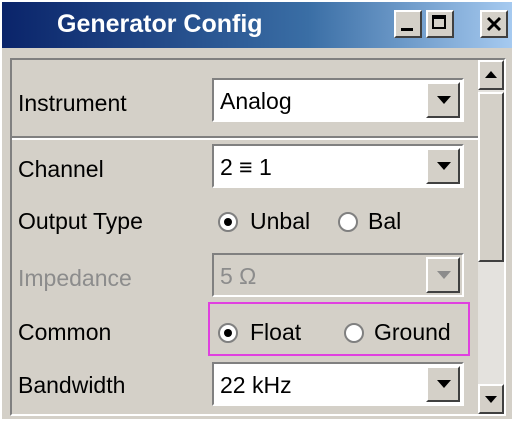  I want to click on impedance-label: Impedance, so click(75, 278).